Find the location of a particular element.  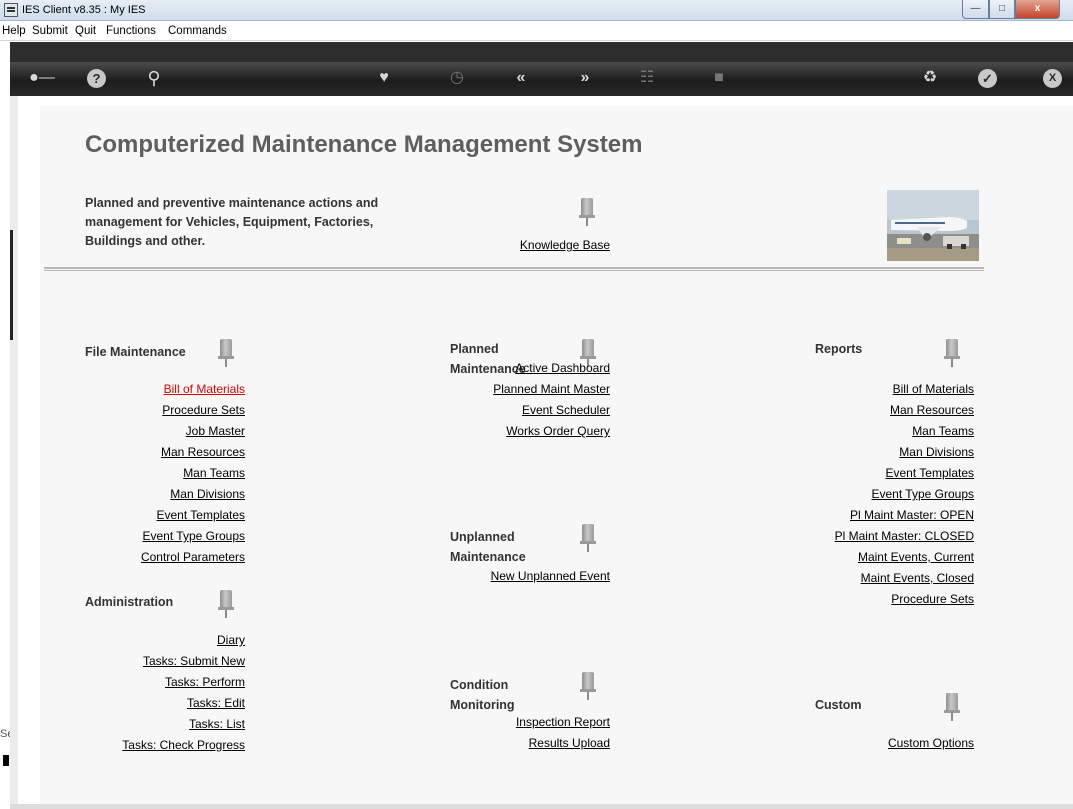

link-report-maint-events-closed: Maint Events, Closed is located at coordinates (894, 578).